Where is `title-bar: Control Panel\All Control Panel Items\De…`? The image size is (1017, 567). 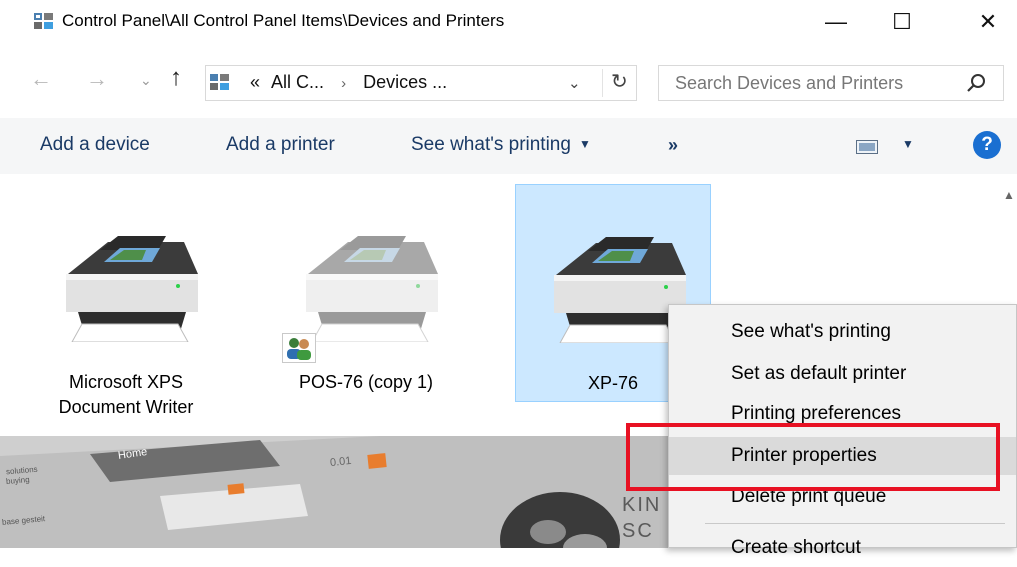 title-bar: Control Panel\All Control Panel Items\De… is located at coordinates (508, 22).